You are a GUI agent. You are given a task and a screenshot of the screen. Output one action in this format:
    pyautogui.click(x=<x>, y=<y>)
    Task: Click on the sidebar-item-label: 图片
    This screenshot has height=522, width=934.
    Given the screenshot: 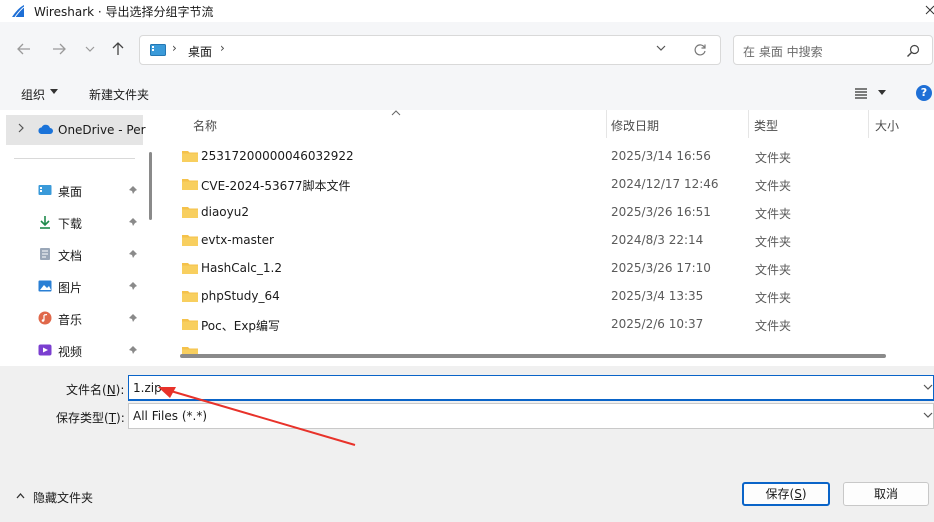 What is the action you would take?
    pyautogui.click(x=70, y=288)
    